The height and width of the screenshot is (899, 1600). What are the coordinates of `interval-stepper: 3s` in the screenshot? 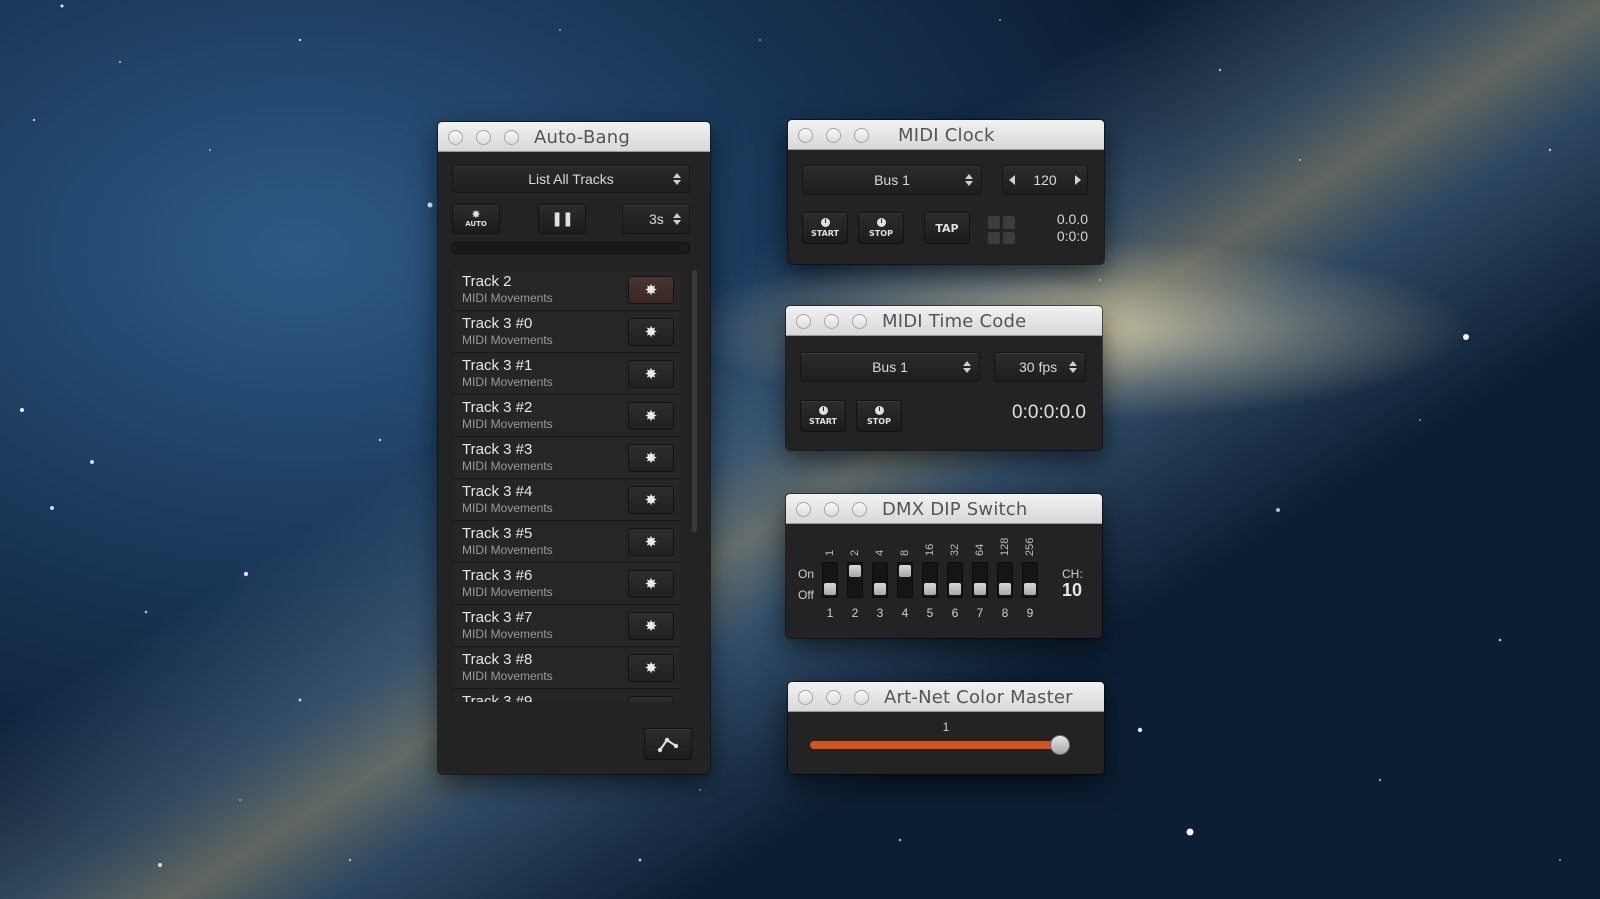 It's located at (656, 219).